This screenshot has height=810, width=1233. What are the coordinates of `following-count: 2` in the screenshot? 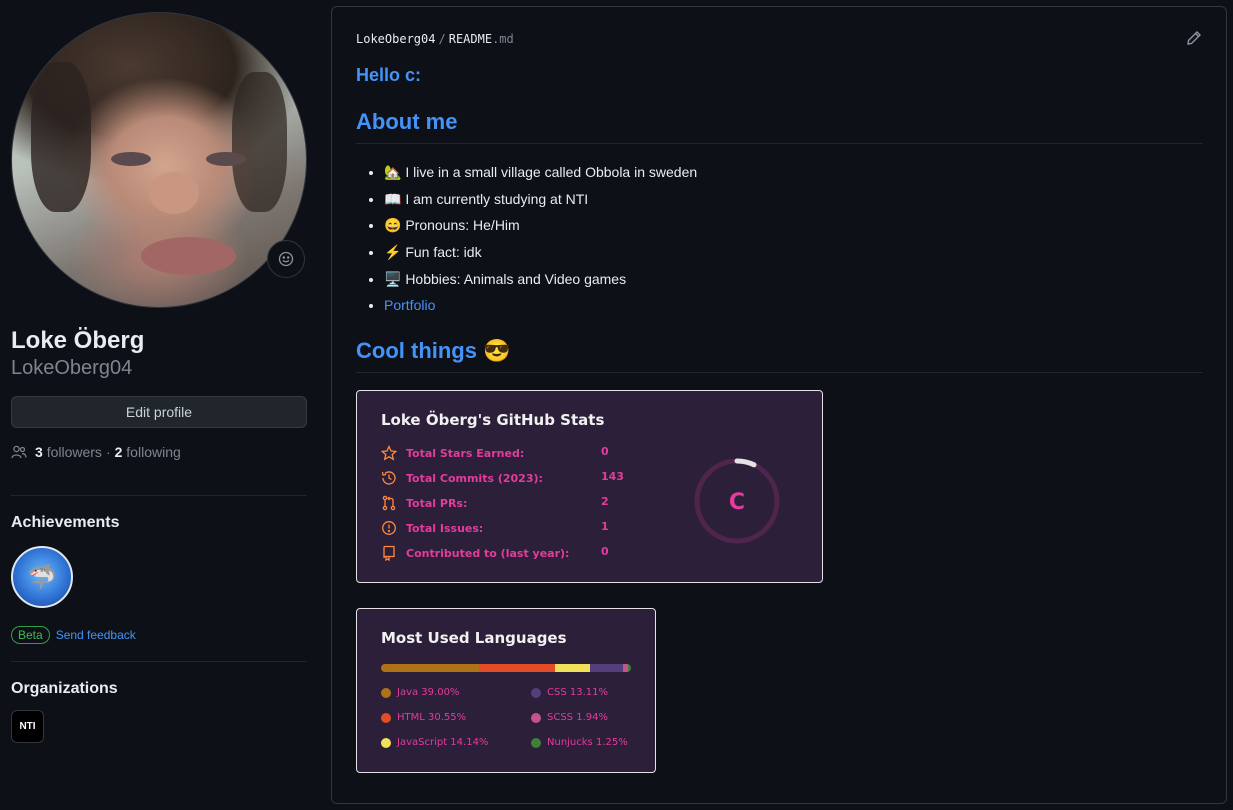 It's located at (118, 452).